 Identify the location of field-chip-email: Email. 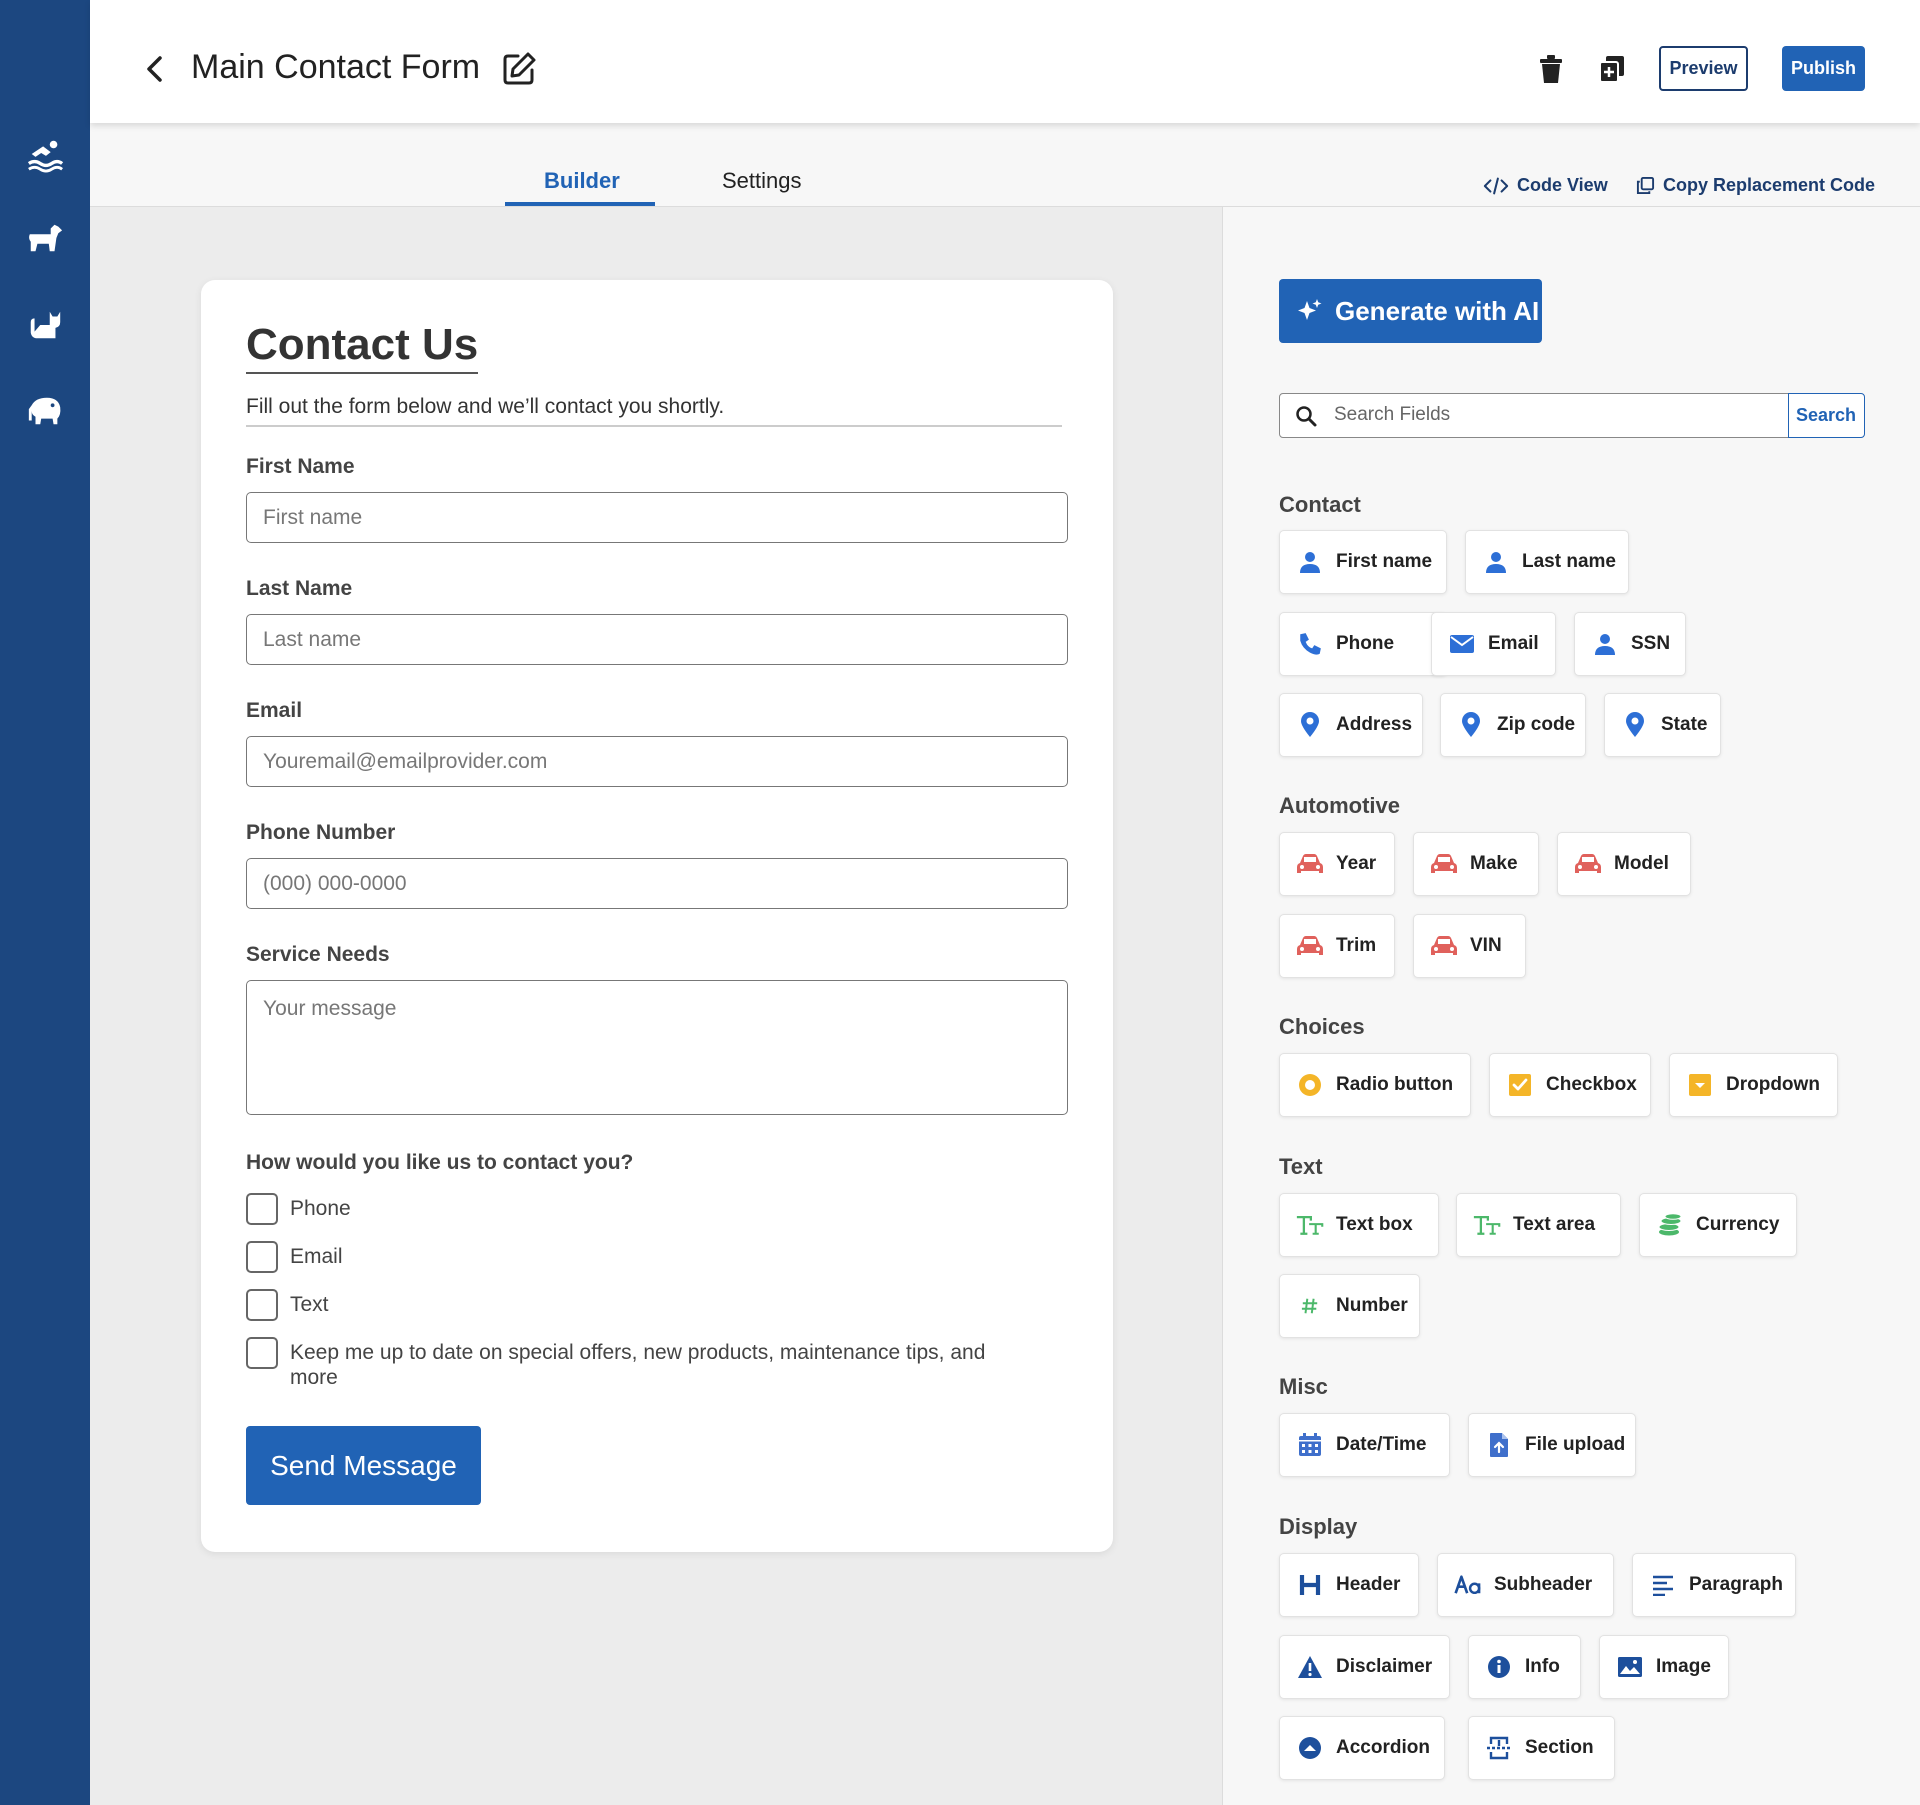
(1493, 644).